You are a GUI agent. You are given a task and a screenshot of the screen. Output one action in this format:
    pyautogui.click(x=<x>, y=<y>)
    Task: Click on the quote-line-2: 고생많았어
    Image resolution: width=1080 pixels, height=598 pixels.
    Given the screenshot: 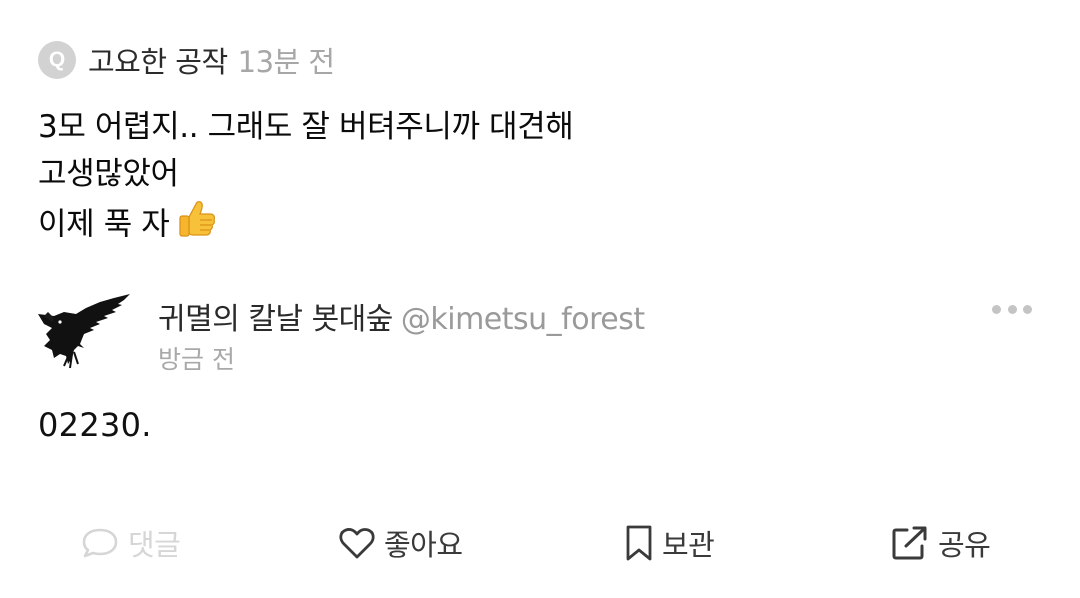 What is the action you would take?
    pyautogui.click(x=108, y=174)
    